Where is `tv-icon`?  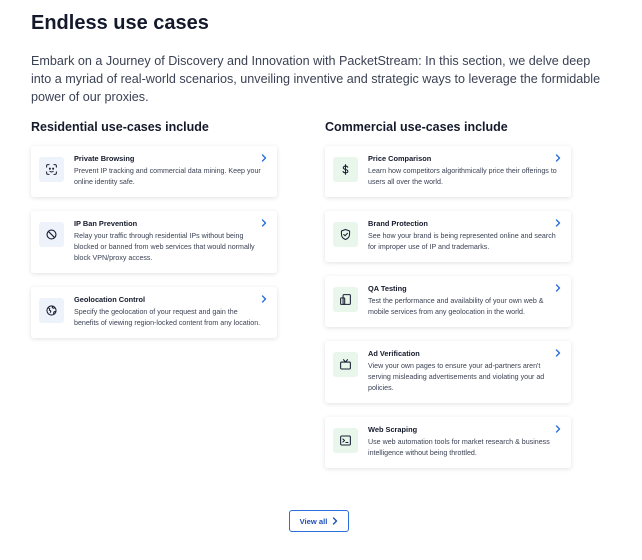
tv-icon is located at coordinates (345, 364).